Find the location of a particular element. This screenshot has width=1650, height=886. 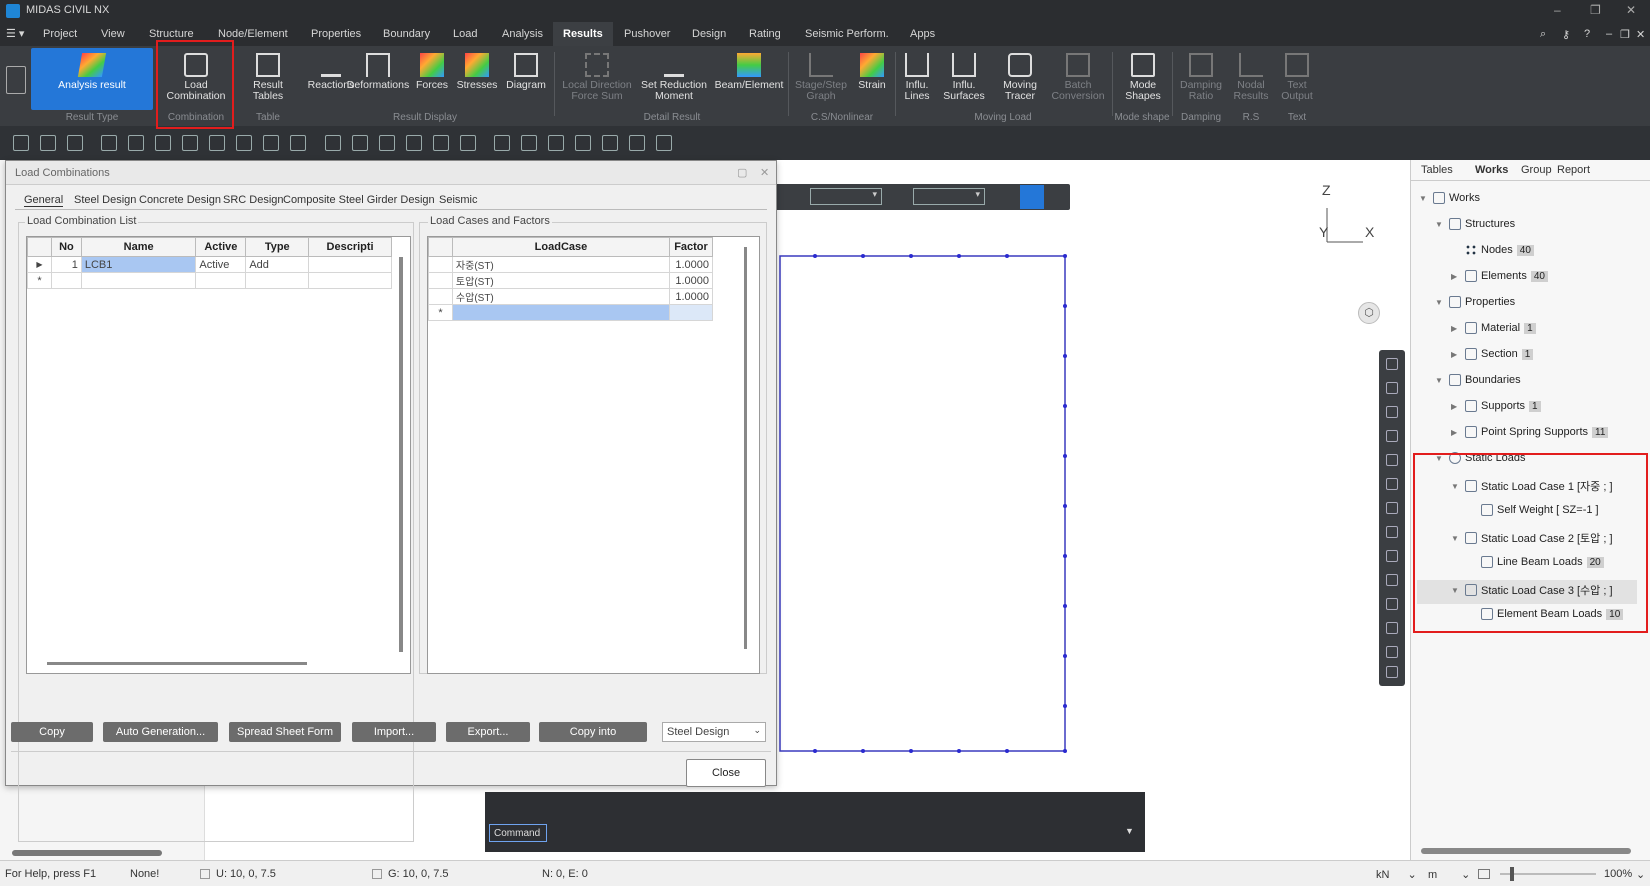

col-type: Type is located at coordinates (277, 247).